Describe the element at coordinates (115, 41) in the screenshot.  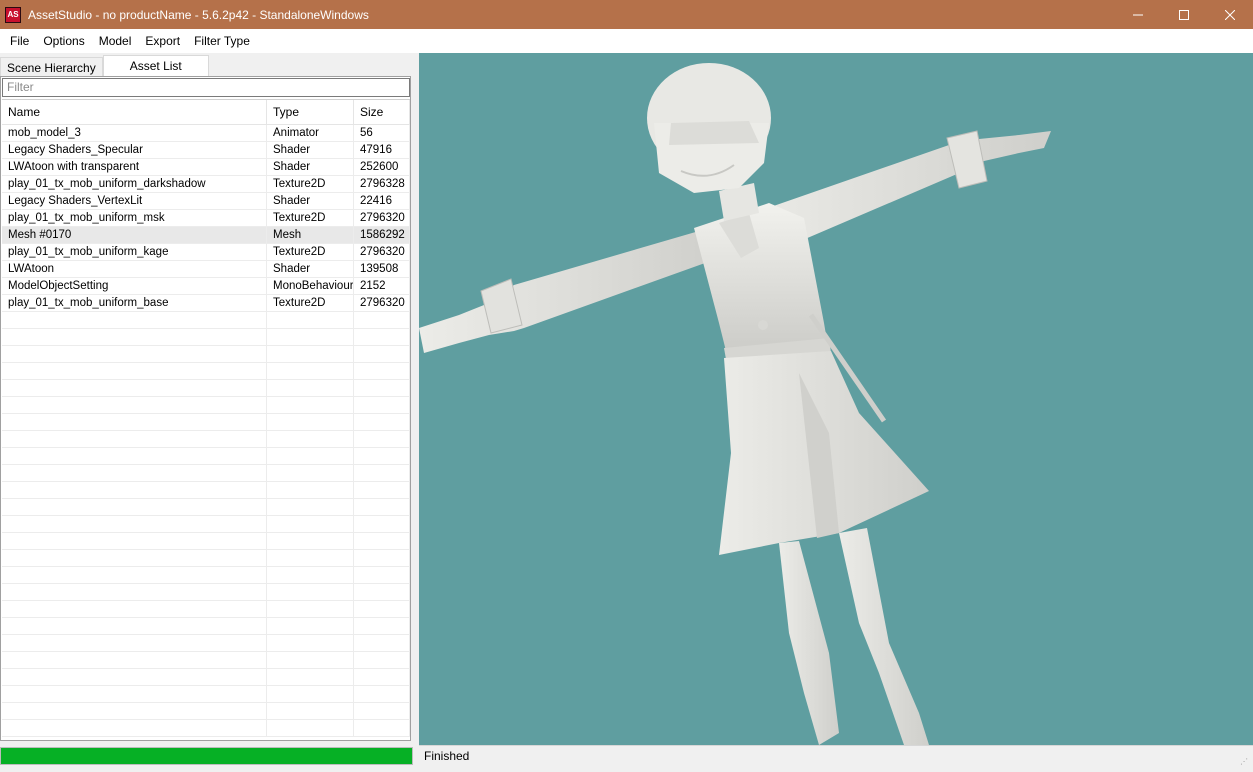
I see `menu-model: Model` at that location.